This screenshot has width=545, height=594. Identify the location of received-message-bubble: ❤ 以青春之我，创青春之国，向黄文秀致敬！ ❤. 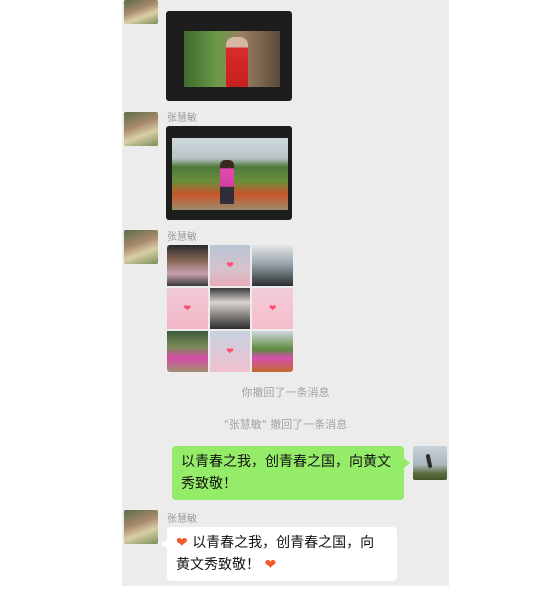
(279, 554).